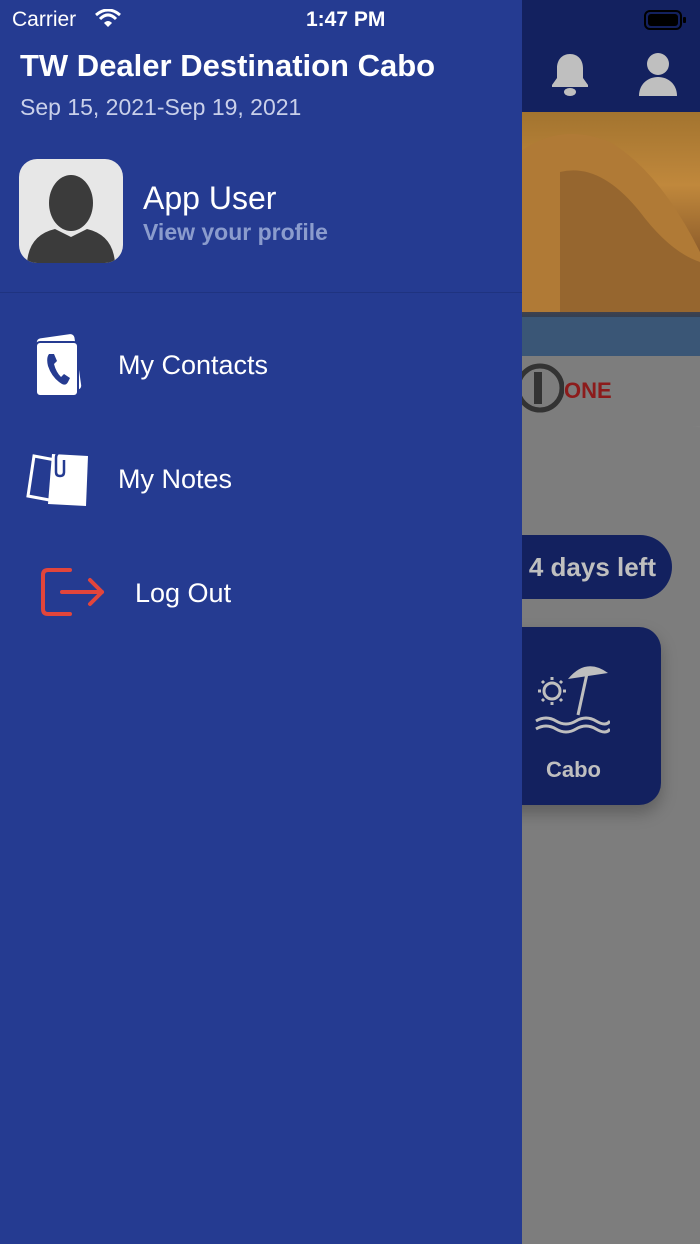 Image resolution: width=700 pixels, height=1244 pixels. Describe the element at coordinates (183, 593) in the screenshot. I see `menu-label: Log Out` at that location.